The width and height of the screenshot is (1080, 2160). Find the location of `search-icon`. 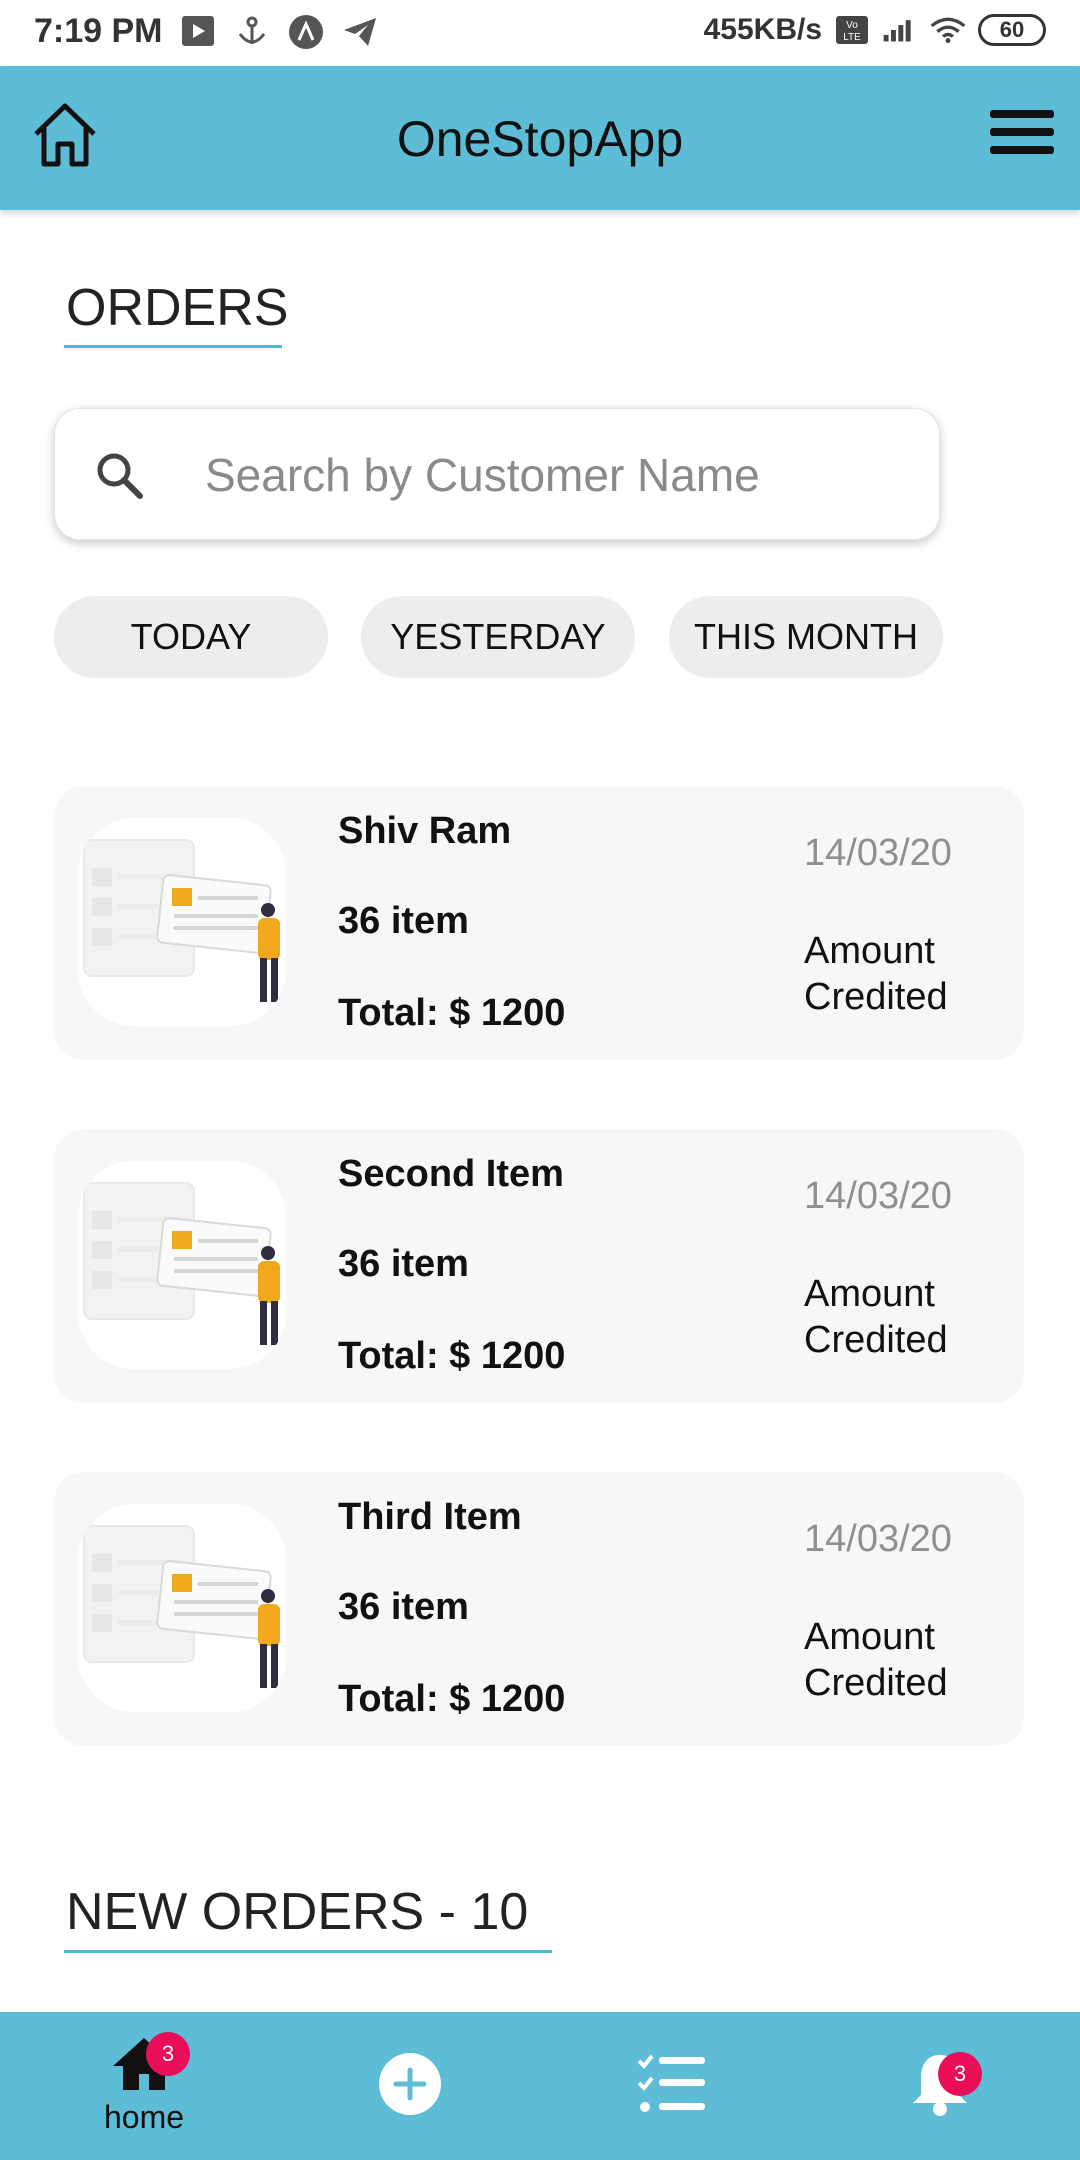

search-icon is located at coordinates (119, 475).